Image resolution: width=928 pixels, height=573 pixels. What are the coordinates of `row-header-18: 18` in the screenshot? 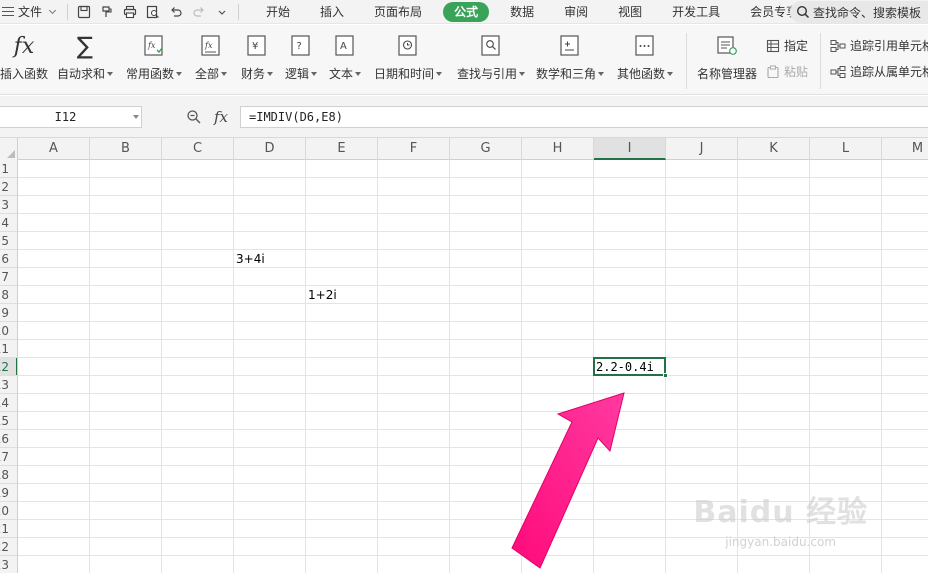 It's located at (8, 475).